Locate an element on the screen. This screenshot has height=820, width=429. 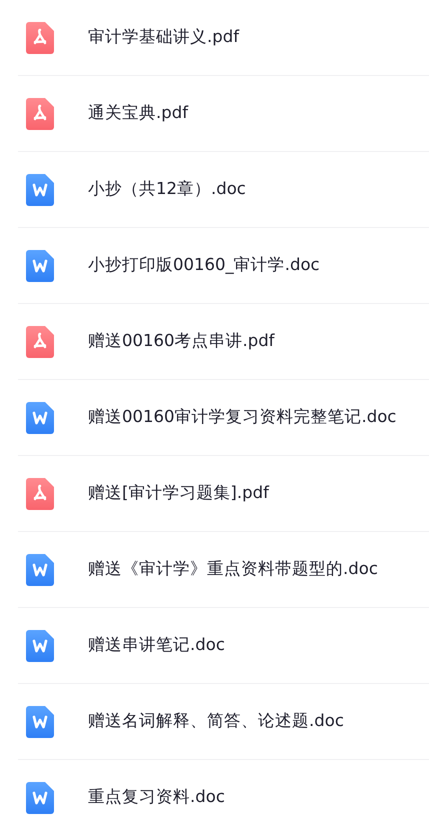
file-name: 赠送00160审计学复习资料完整笔记.doc is located at coordinates (242, 417).